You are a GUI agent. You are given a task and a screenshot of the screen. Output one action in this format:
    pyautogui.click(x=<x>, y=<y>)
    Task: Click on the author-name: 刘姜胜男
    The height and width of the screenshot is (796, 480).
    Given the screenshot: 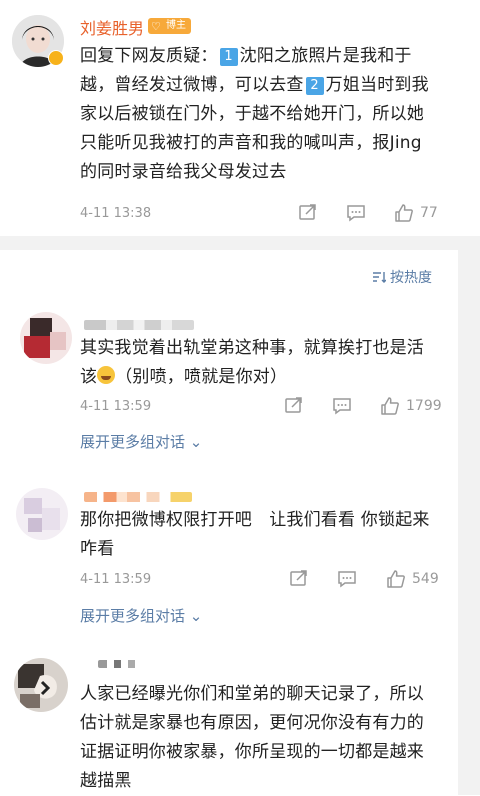 What is the action you would take?
    pyautogui.click(x=112, y=27)
    